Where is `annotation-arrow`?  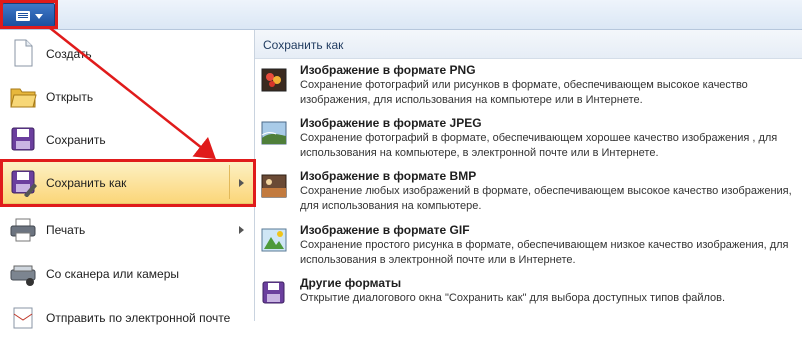 annotation-arrow is located at coordinates (132, 93).